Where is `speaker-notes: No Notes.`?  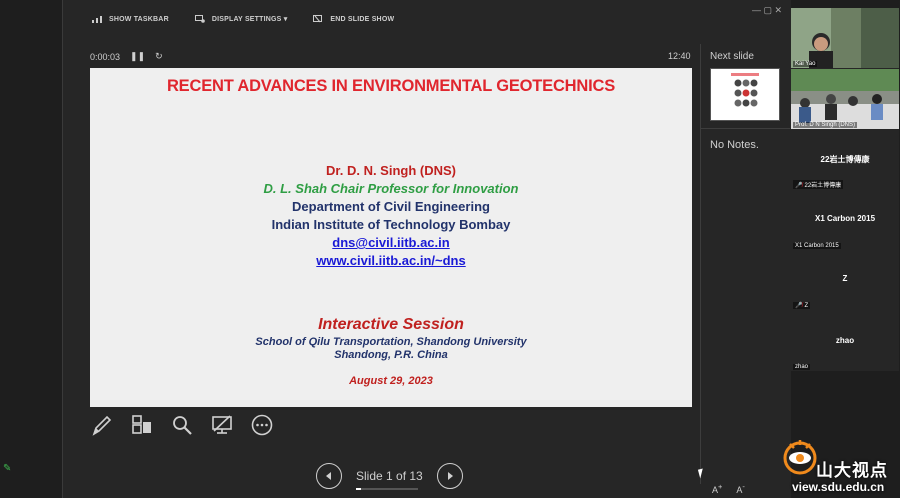
speaker-notes: No Notes. is located at coordinates (734, 145).